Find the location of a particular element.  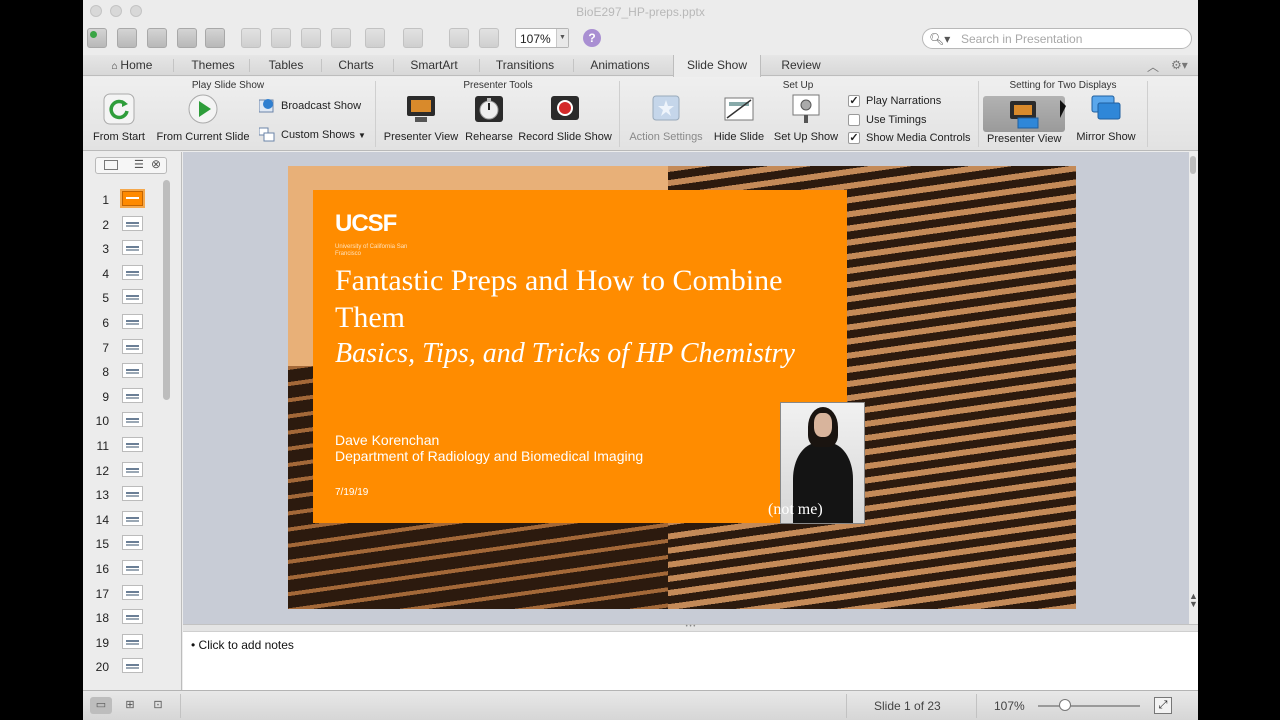

tab-home: ⌂ Home is located at coordinates (132, 65).